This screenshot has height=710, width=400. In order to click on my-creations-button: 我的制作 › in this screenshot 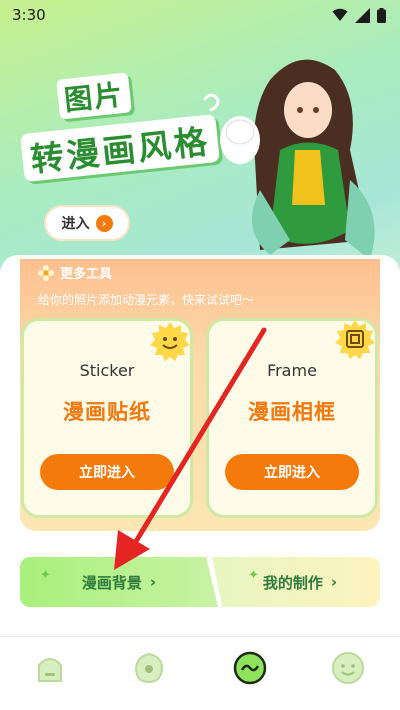, I will do `click(296, 582)`.